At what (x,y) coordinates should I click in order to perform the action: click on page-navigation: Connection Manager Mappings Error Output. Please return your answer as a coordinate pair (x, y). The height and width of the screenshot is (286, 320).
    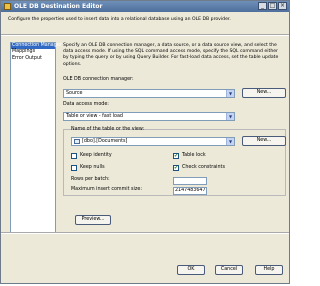
    Looking at the image, I should click on (36, 138).